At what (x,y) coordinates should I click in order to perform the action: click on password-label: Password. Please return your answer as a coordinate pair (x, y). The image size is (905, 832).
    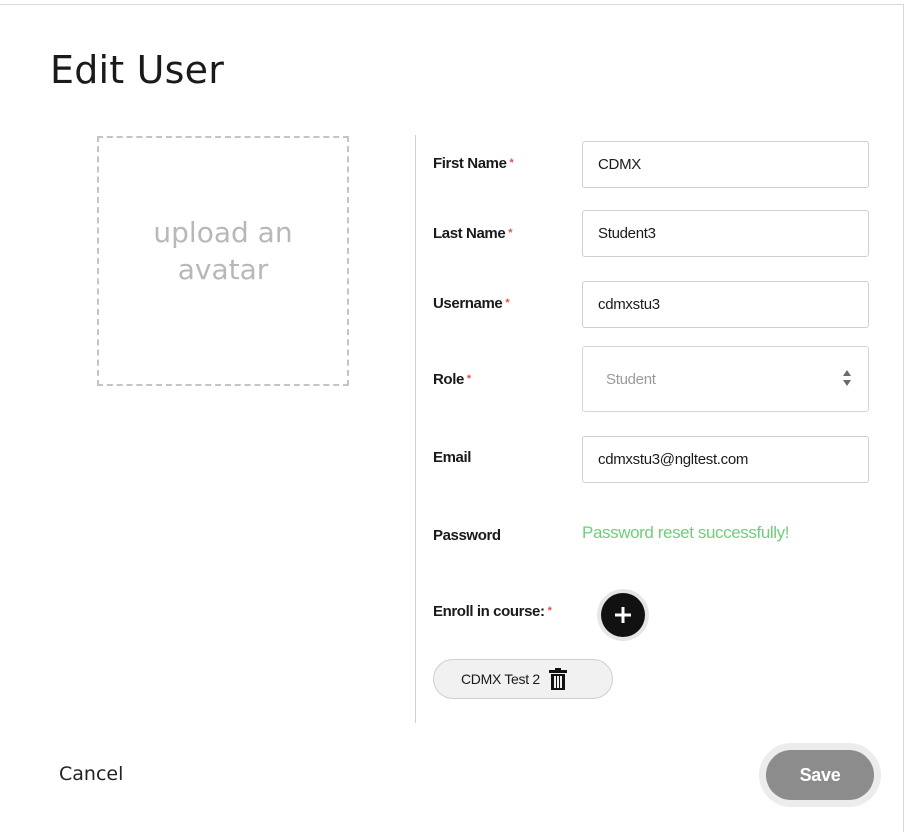
    Looking at the image, I should click on (467, 535).